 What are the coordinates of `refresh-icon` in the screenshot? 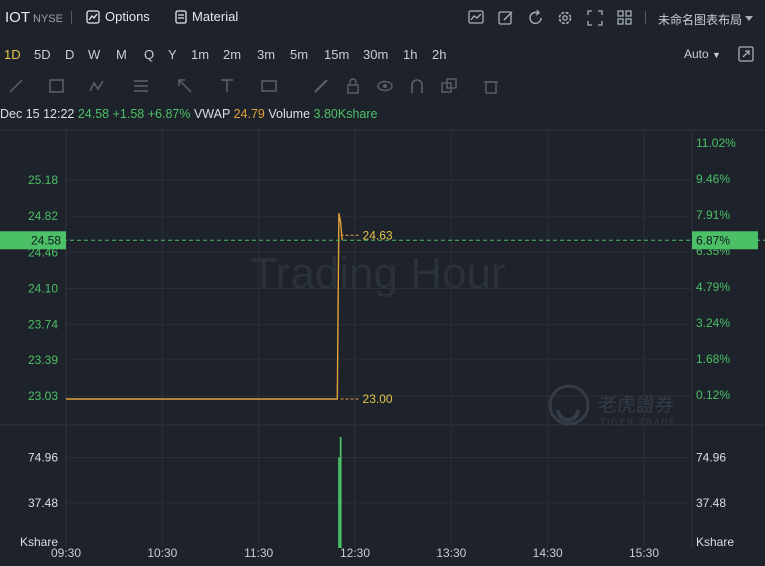 It's located at (536, 18).